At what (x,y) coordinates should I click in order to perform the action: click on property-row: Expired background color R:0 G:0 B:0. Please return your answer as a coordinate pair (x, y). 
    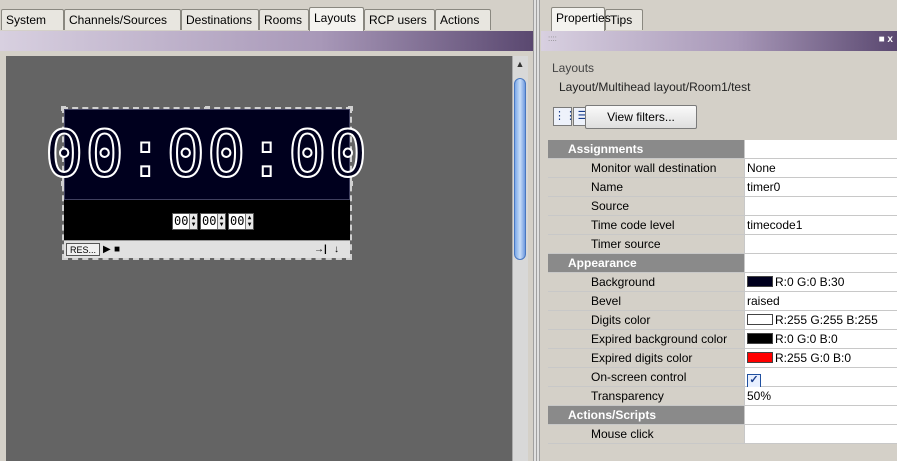
    Looking at the image, I should click on (722, 339).